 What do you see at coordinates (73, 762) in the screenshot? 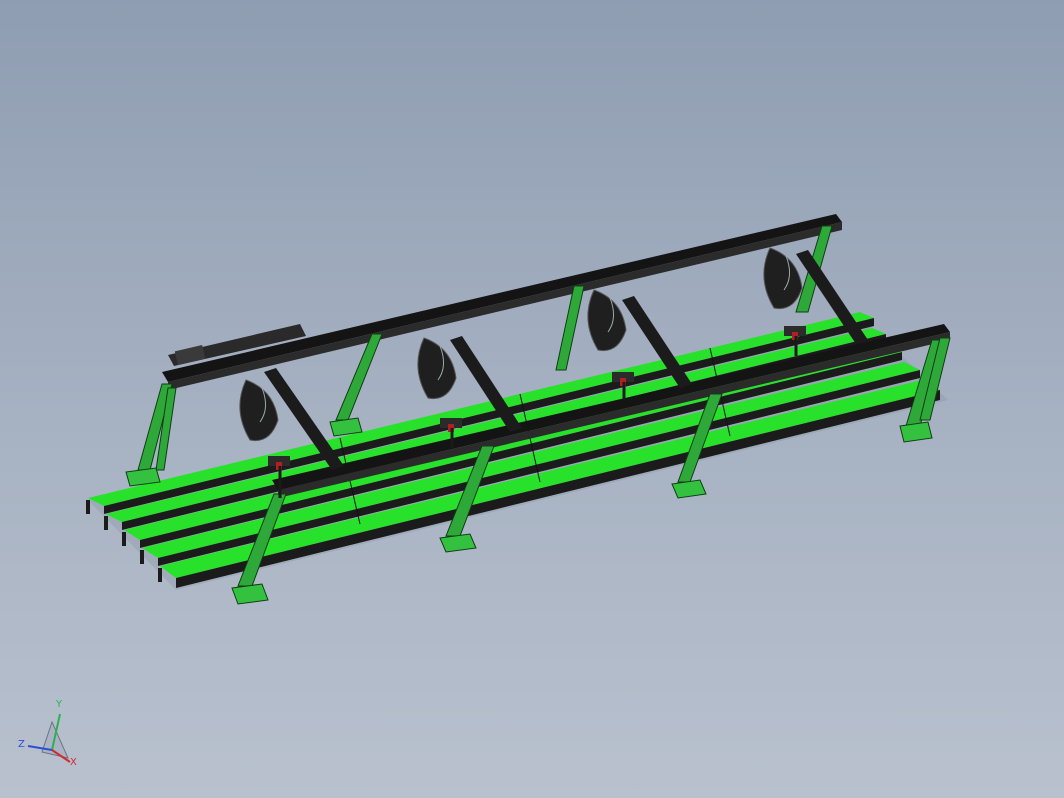
I see `x-axis-label: X` at bounding box center [73, 762].